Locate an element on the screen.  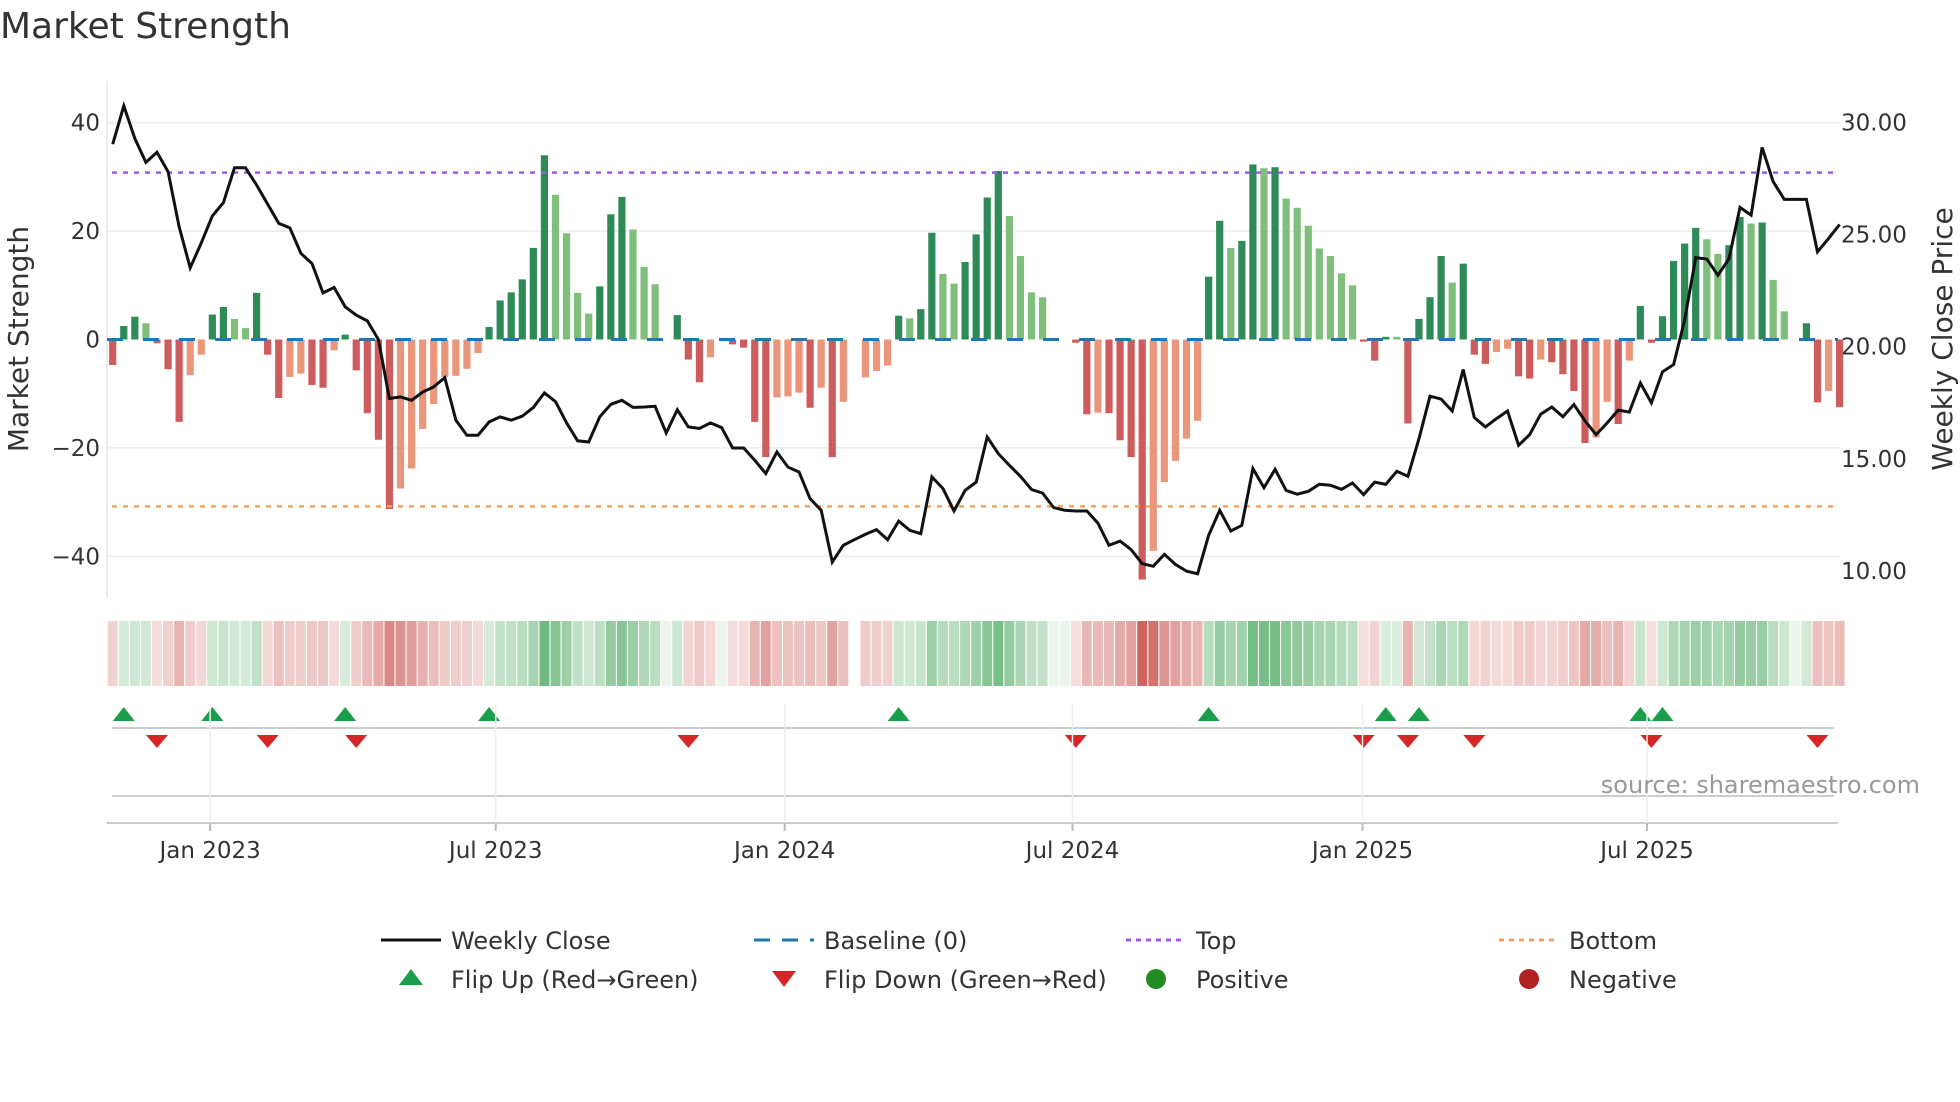
legend-item-flip-up: Flip Up (Red→Green) is located at coordinates (549, 980).